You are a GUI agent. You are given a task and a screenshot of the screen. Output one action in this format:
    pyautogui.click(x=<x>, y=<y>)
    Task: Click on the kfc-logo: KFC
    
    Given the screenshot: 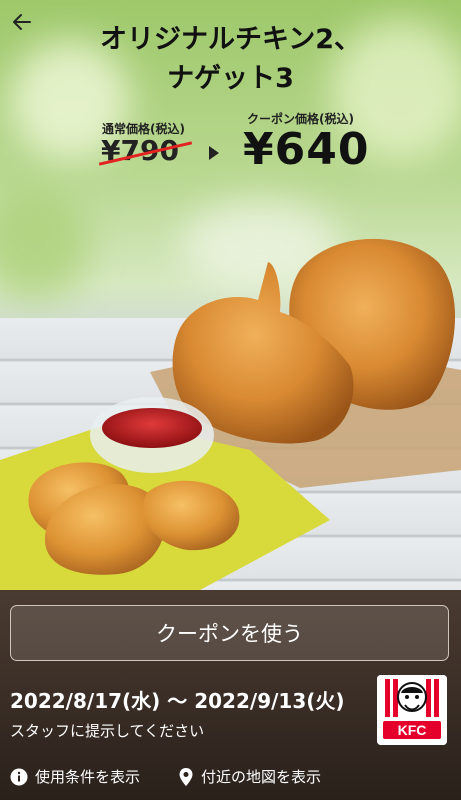 What is the action you would take?
    pyautogui.click(x=412, y=710)
    